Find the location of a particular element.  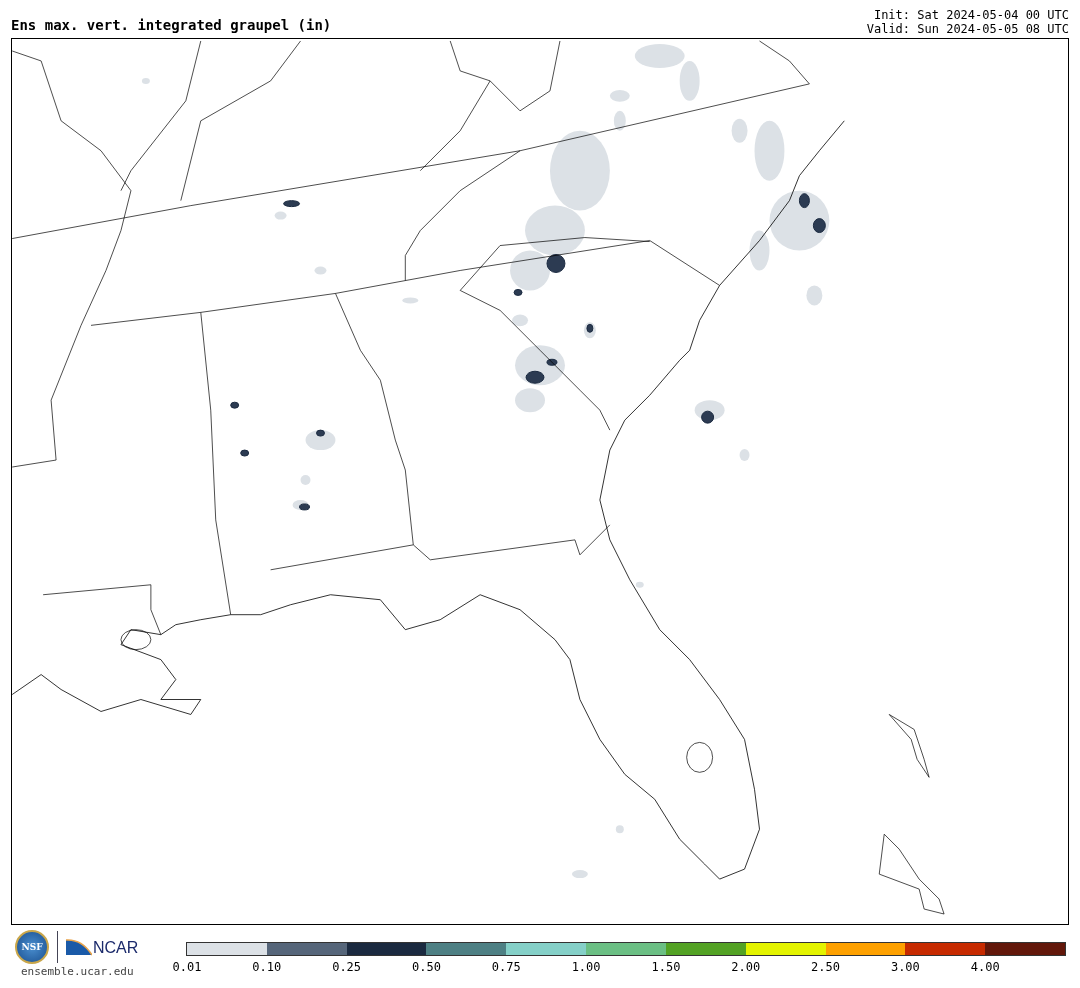

valid-time: Valid: Sun 2024-05-05 08 UTC is located at coordinates (967, 29).